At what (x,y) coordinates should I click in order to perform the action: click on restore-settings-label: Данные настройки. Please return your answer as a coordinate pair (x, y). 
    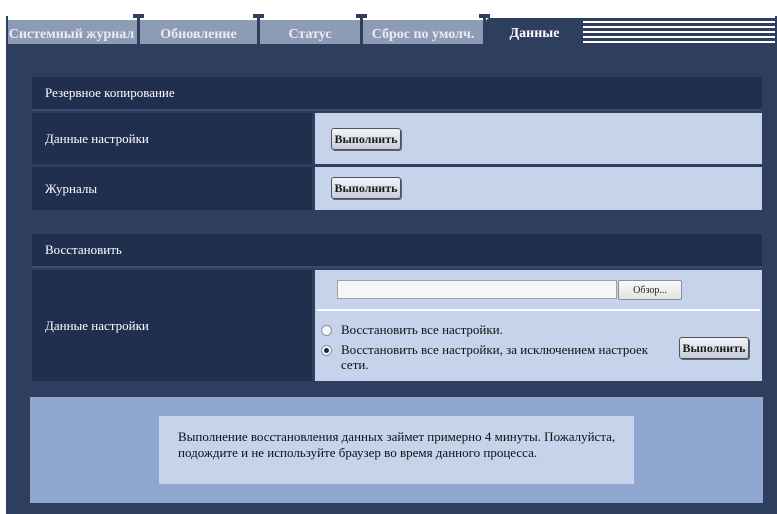
    Looking at the image, I should click on (172, 325).